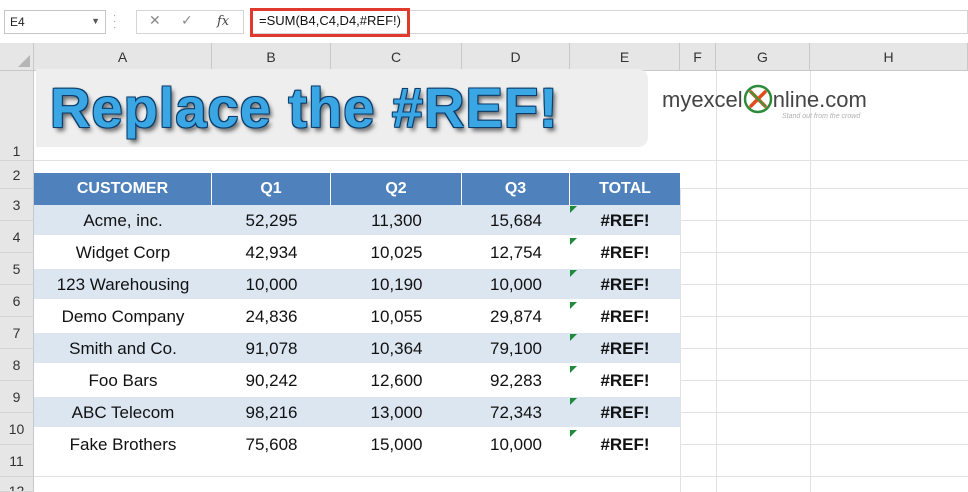 The height and width of the screenshot is (492, 968). Describe the element at coordinates (123, 189) in the screenshot. I see `table-header-customer: CUSTOMER` at that location.